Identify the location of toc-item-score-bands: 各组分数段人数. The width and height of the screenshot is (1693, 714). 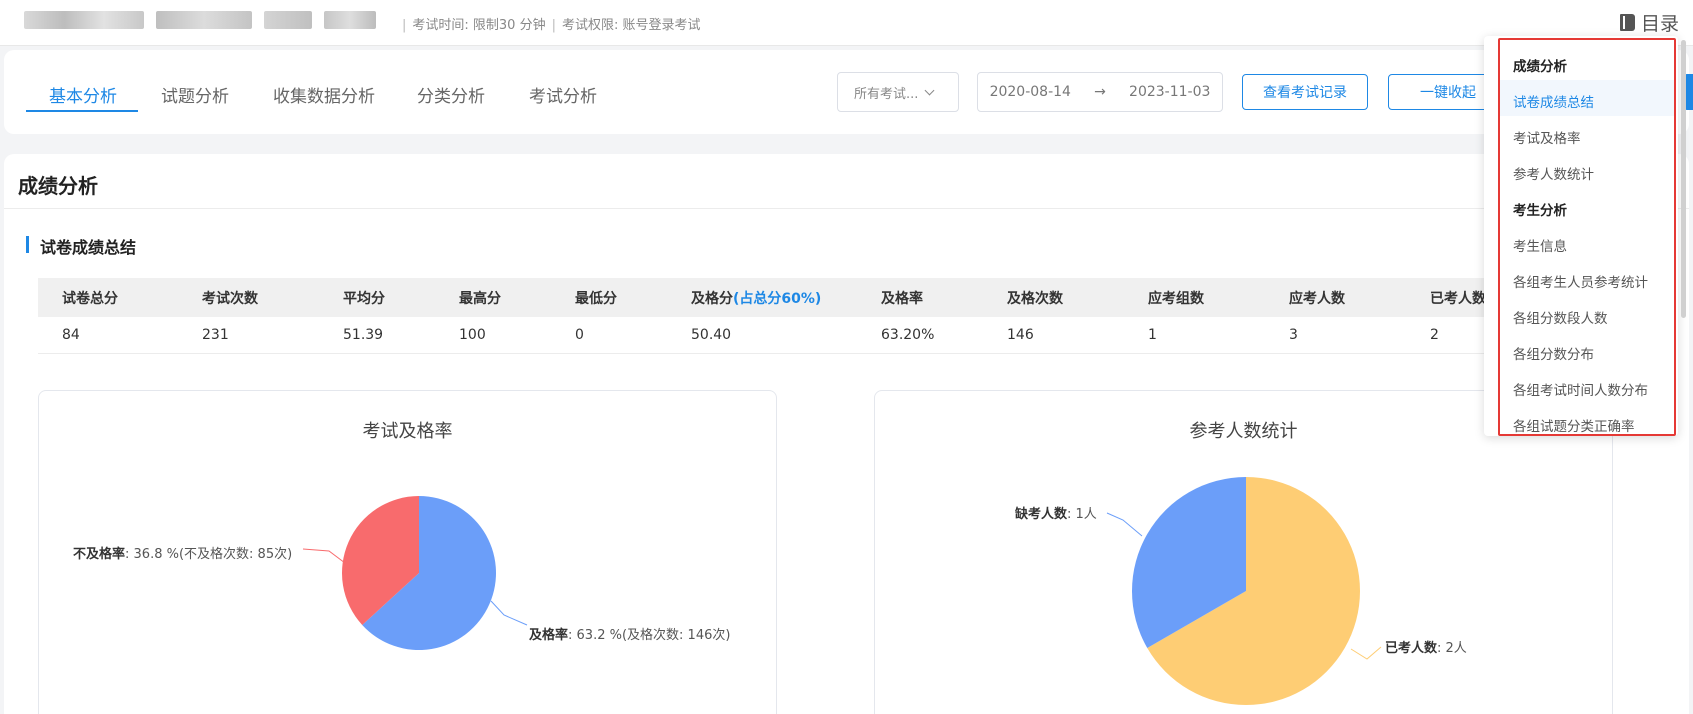
(1560, 317).